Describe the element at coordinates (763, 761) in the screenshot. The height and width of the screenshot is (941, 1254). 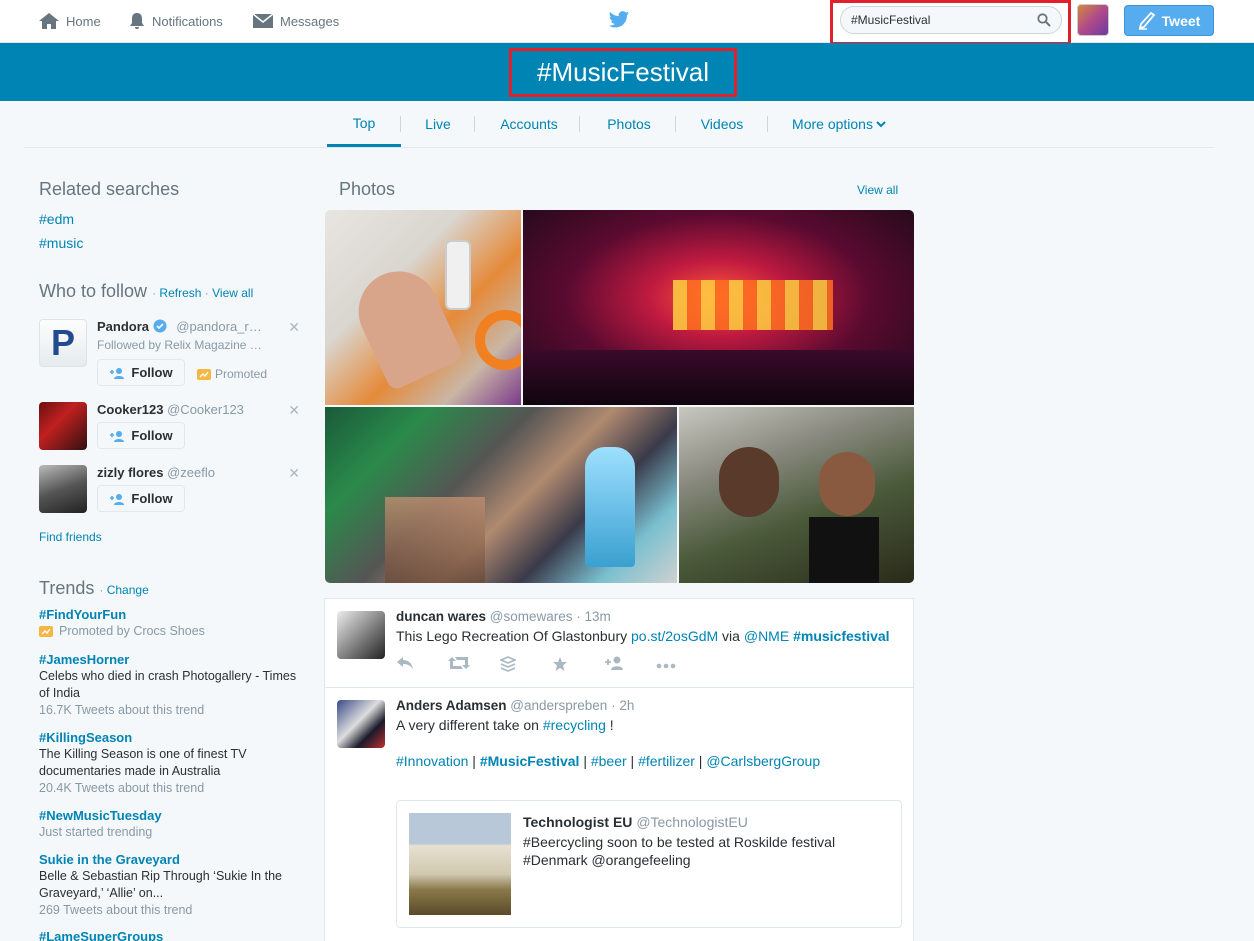
I see `tweet-mention: @CarlsbergGroup` at that location.